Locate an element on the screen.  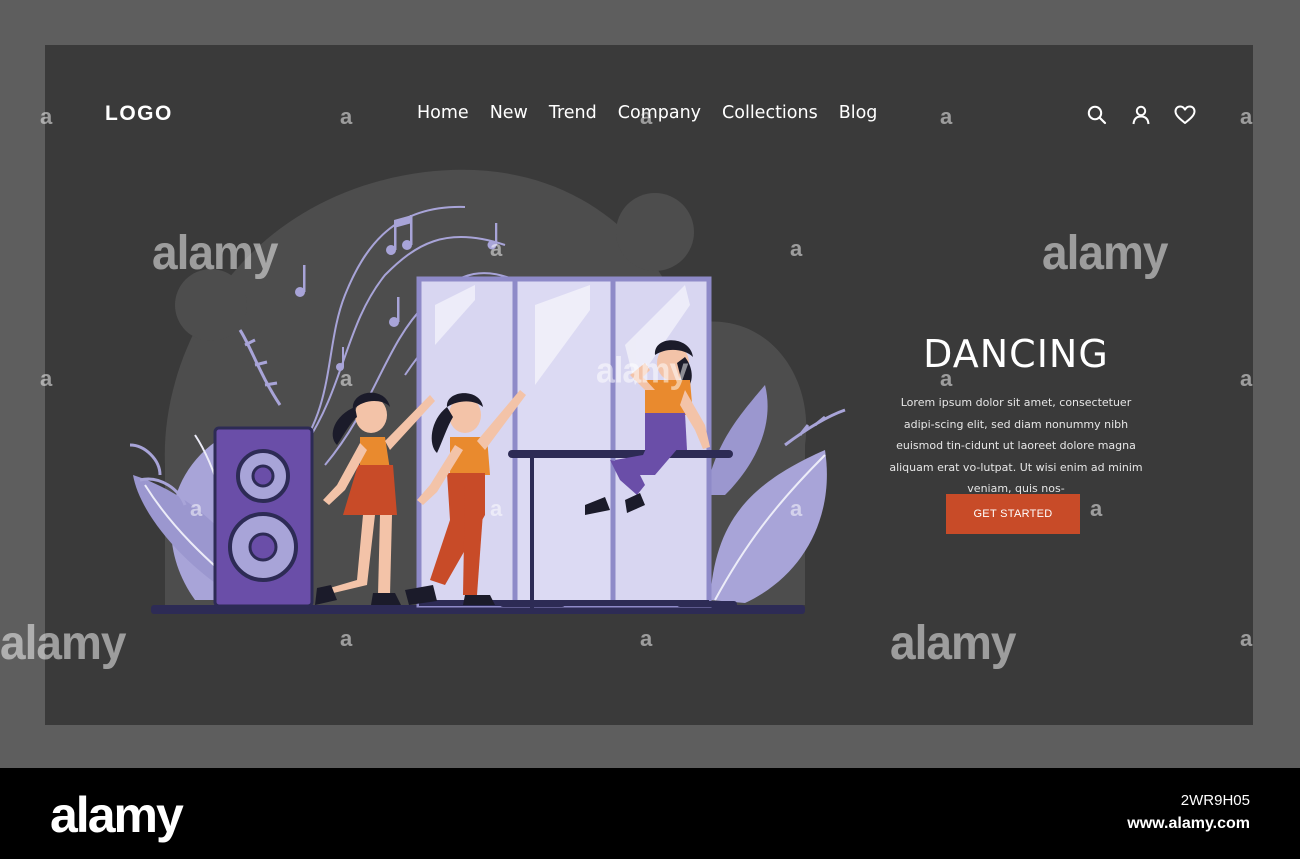
site-url: www.alamy.com is located at coordinates (1188, 823).